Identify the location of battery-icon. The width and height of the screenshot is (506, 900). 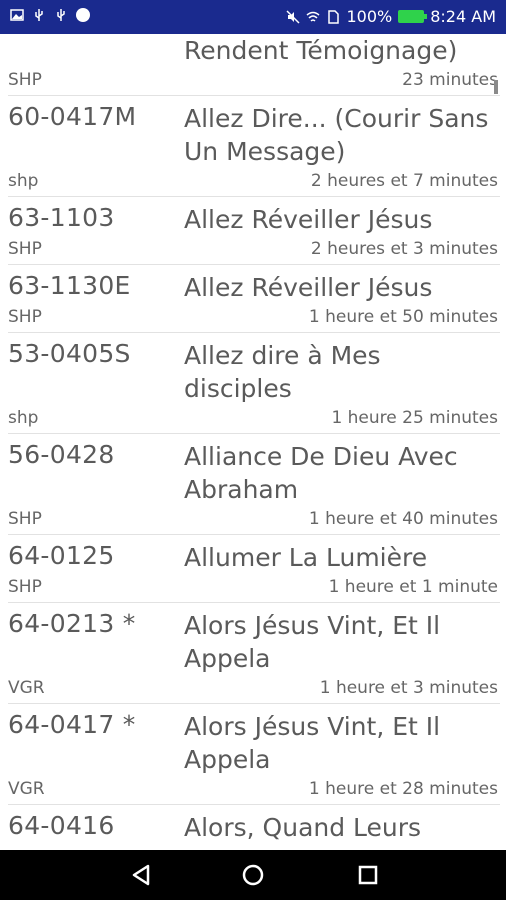
(413, 16).